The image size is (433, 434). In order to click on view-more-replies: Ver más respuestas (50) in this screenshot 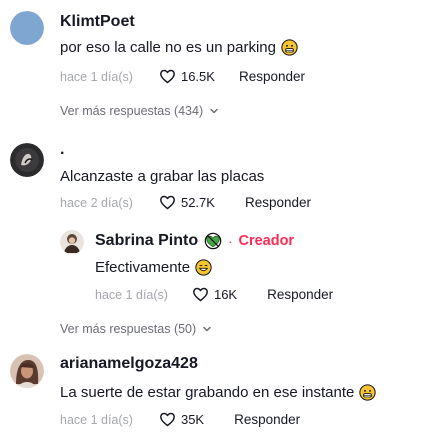, I will do `click(136, 329)`.